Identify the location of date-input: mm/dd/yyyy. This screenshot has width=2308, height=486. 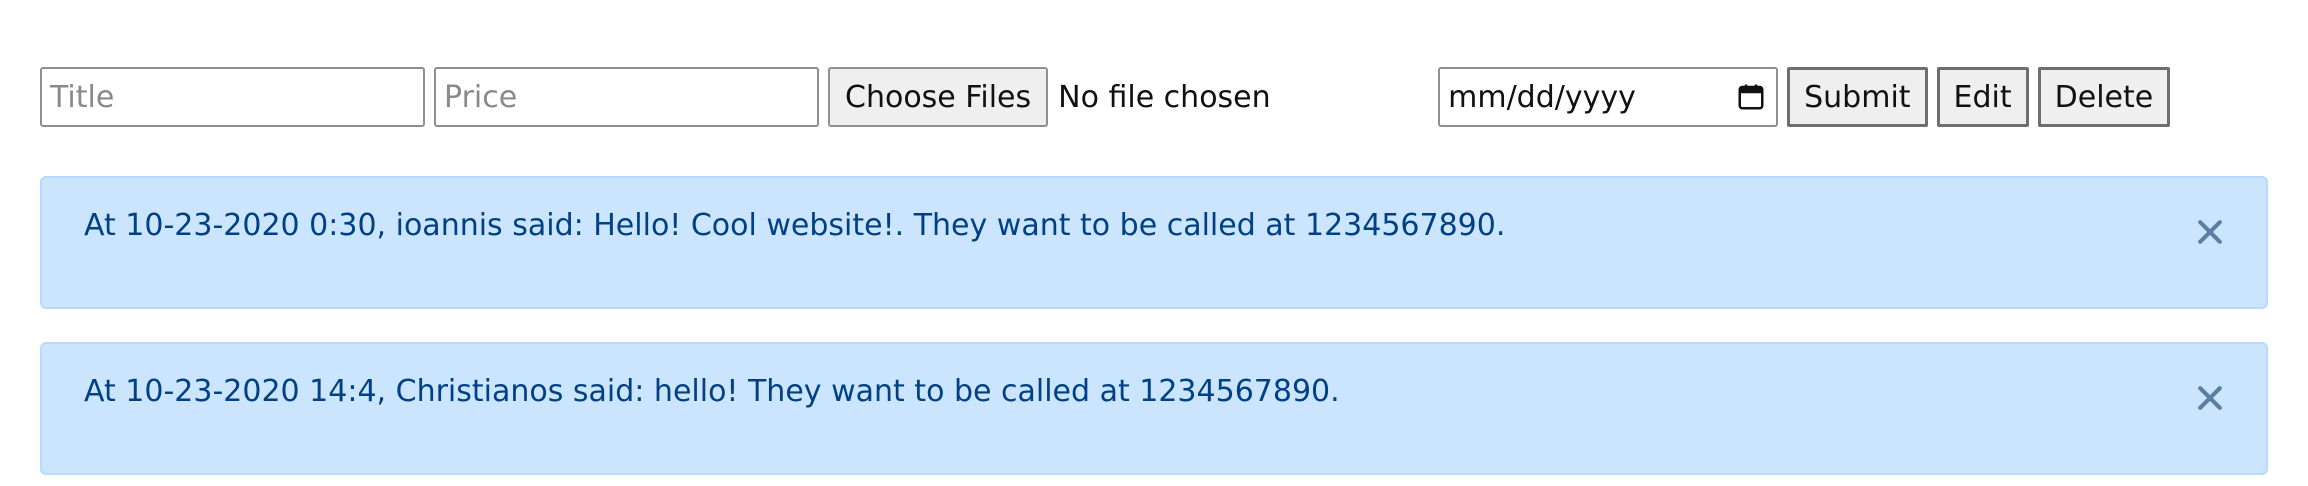
(1608, 97).